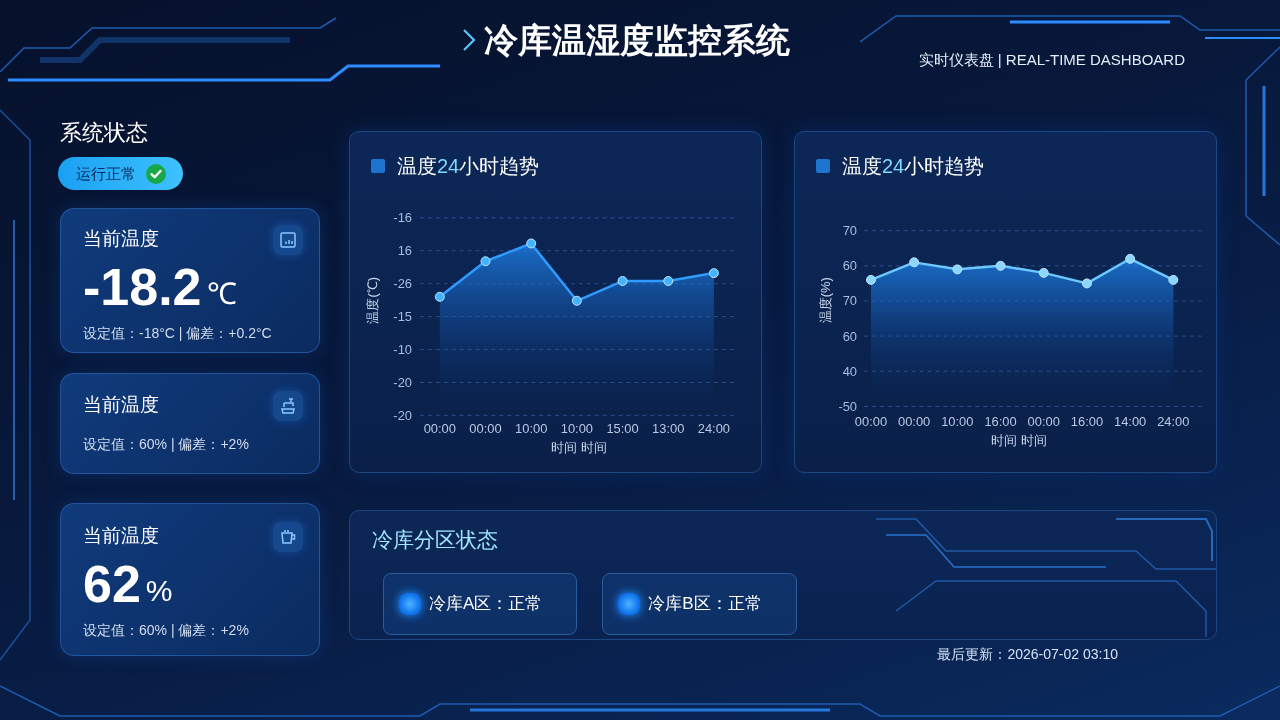 The width and height of the screenshot is (1280, 720). I want to click on faucet-icon, so click(288, 406).